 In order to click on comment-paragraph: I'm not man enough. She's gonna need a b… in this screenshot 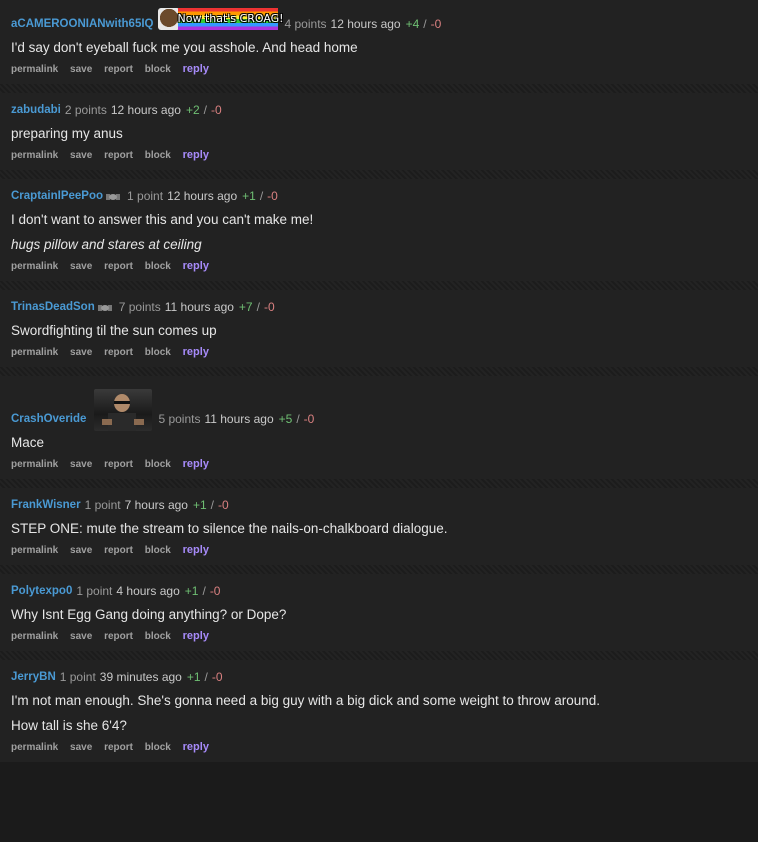, I will do `click(306, 700)`.